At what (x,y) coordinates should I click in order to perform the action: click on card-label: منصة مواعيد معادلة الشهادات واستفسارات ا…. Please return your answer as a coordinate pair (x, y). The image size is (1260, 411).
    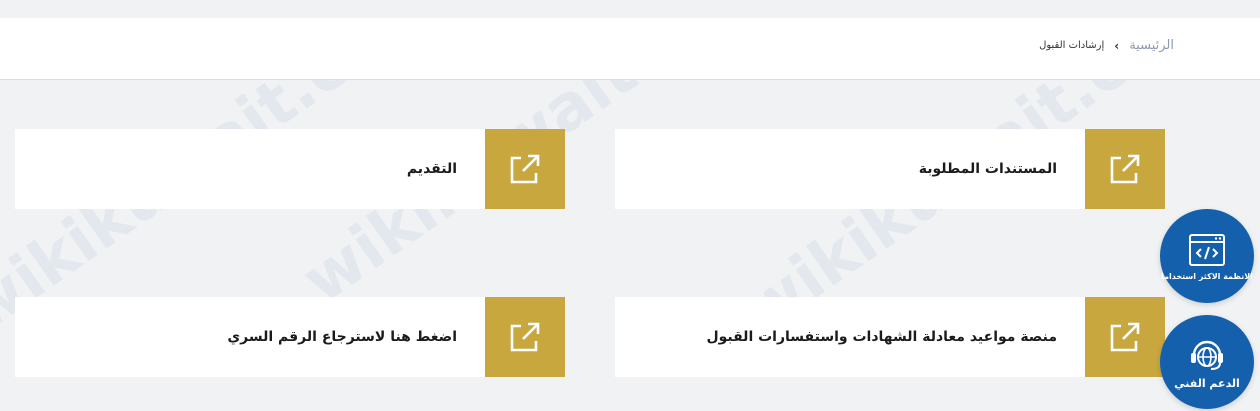
    Looking at the image, I should click on (881, 337).